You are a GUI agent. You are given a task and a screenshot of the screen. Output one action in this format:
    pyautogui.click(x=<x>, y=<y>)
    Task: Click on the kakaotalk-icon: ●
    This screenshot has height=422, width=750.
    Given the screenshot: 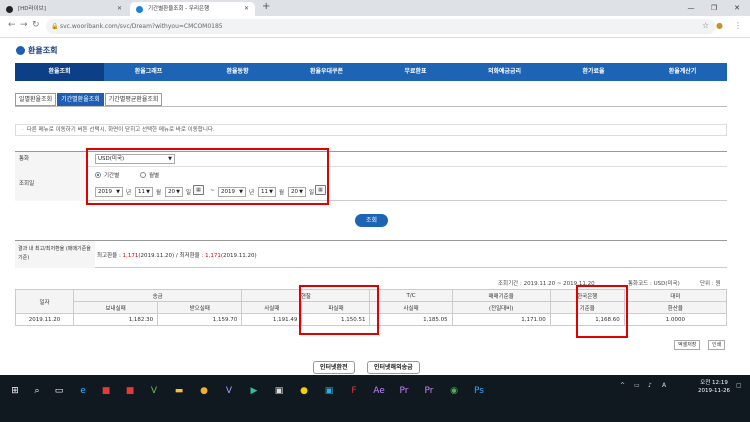 What is the action you would take?
    pyautogui.click(x=304, y=391)
    